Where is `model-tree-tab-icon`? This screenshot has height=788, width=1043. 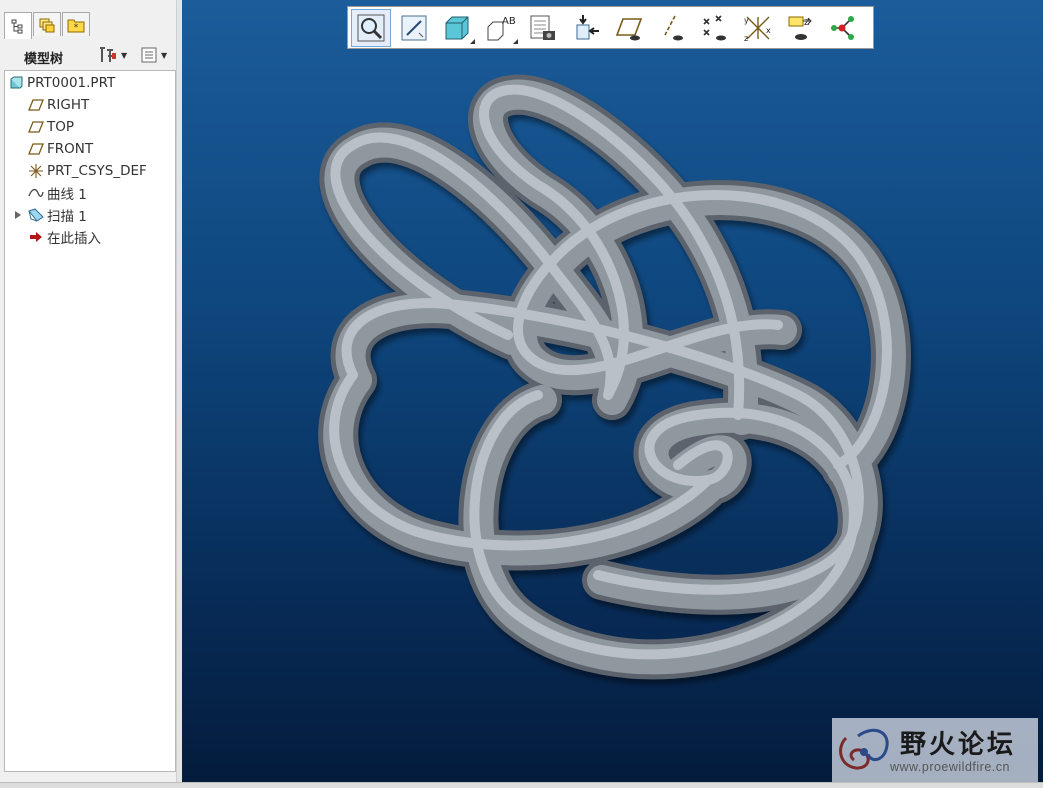
model-tree-tab-icon is located at coordinates (18, 25).